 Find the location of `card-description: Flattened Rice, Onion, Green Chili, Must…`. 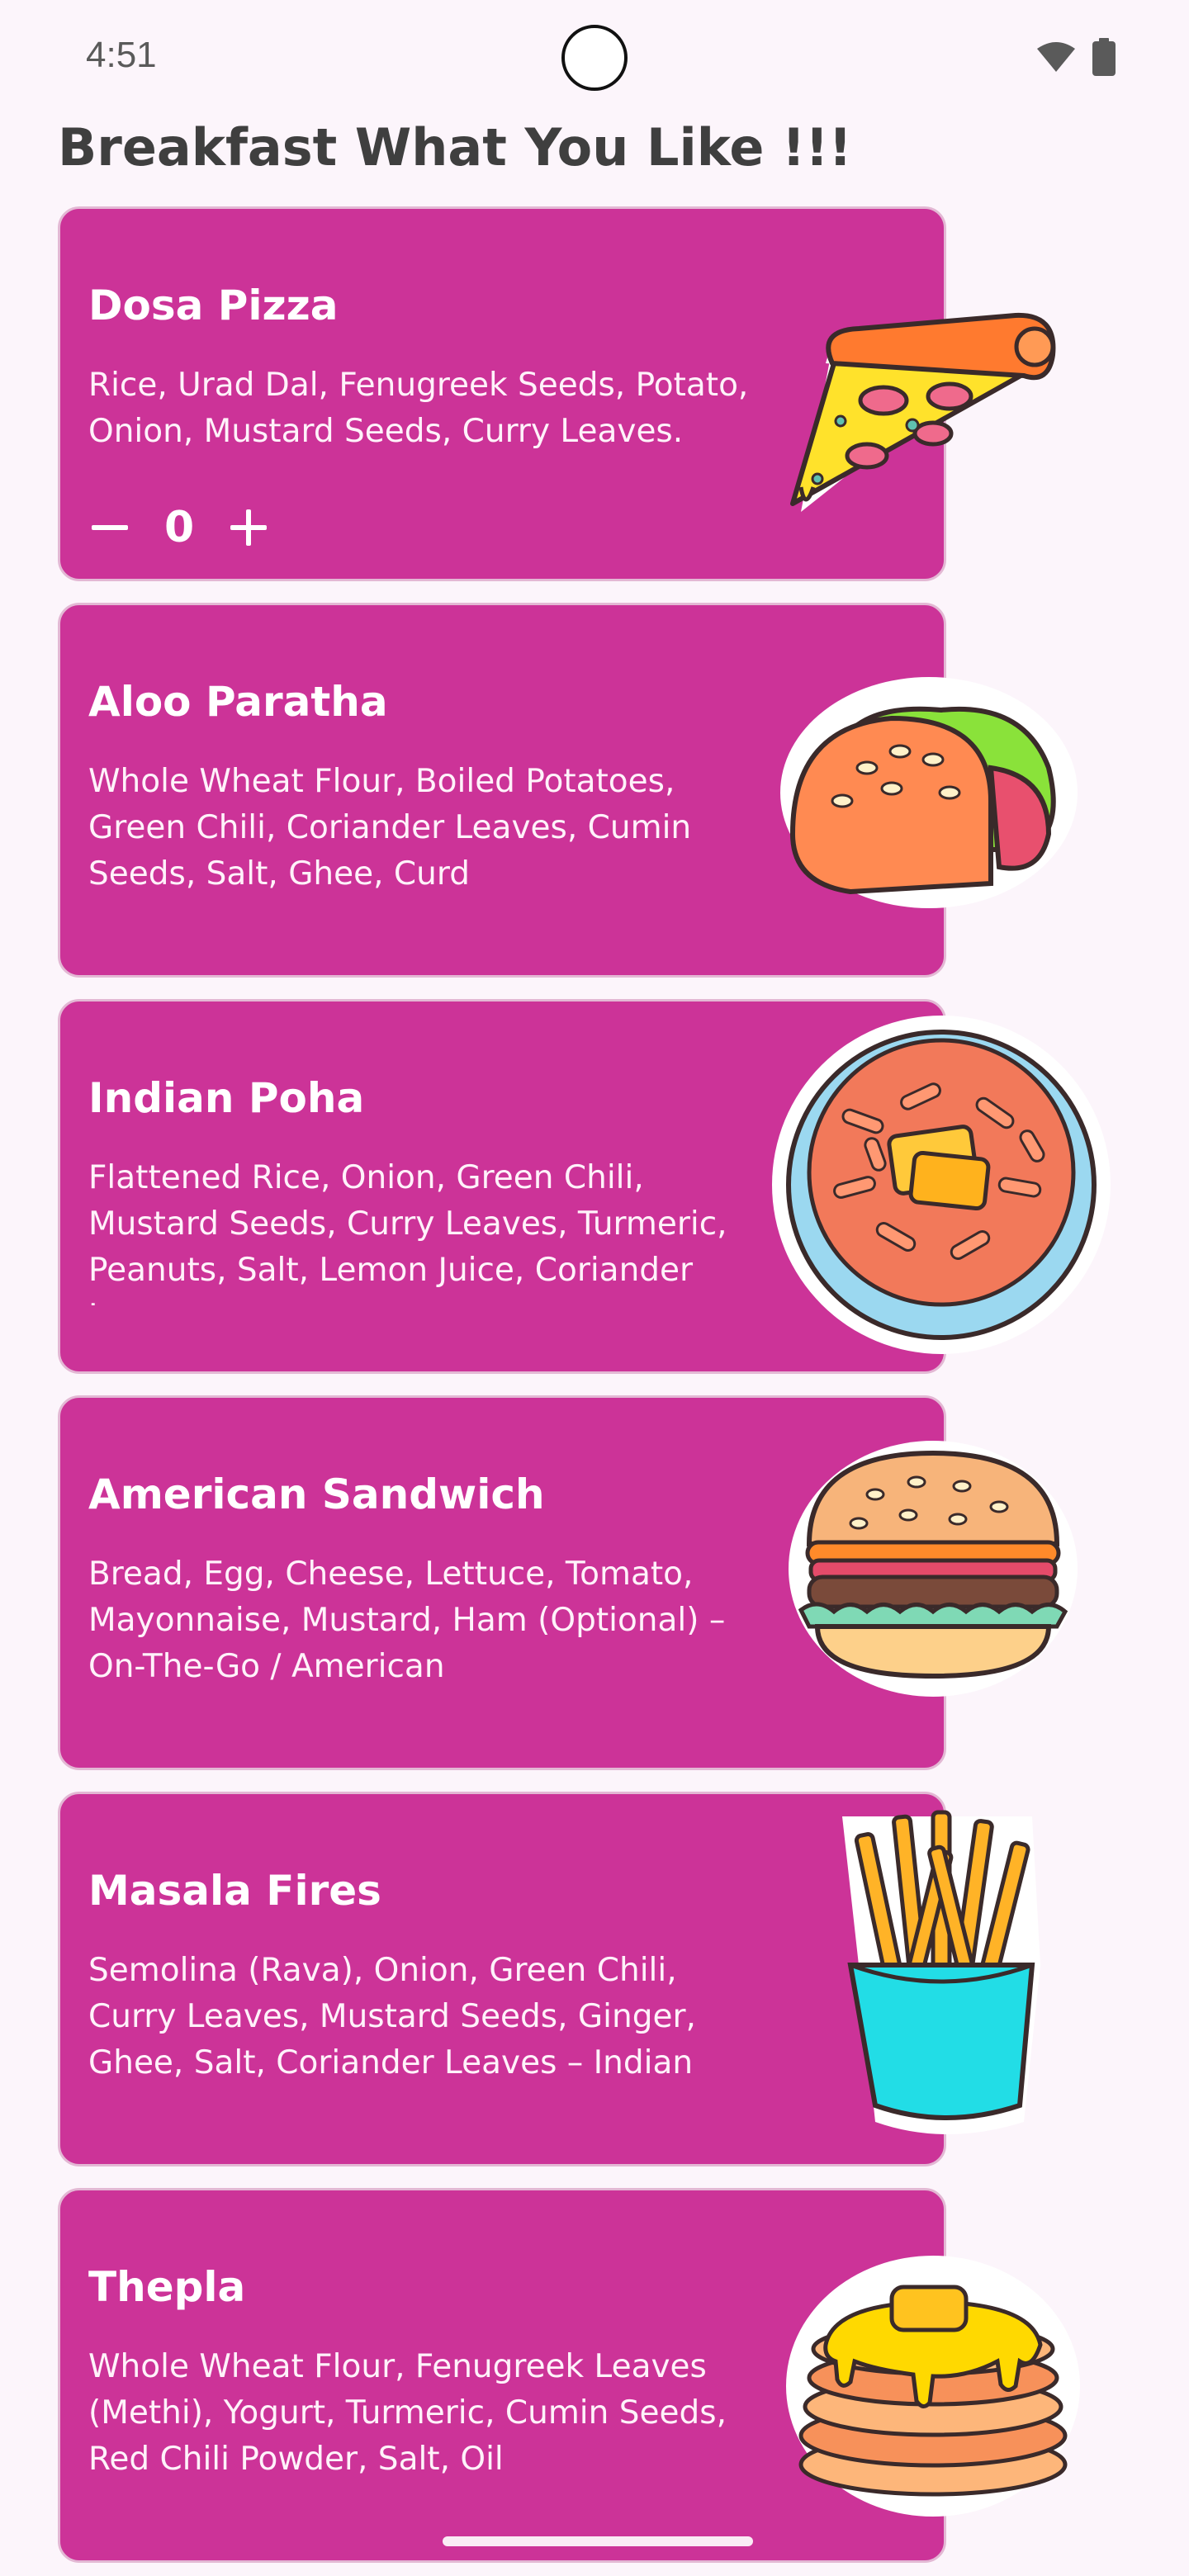

card-description: Flattened Rice, Onion, Green Chili, Must… is located at coordinates (407, 1232).